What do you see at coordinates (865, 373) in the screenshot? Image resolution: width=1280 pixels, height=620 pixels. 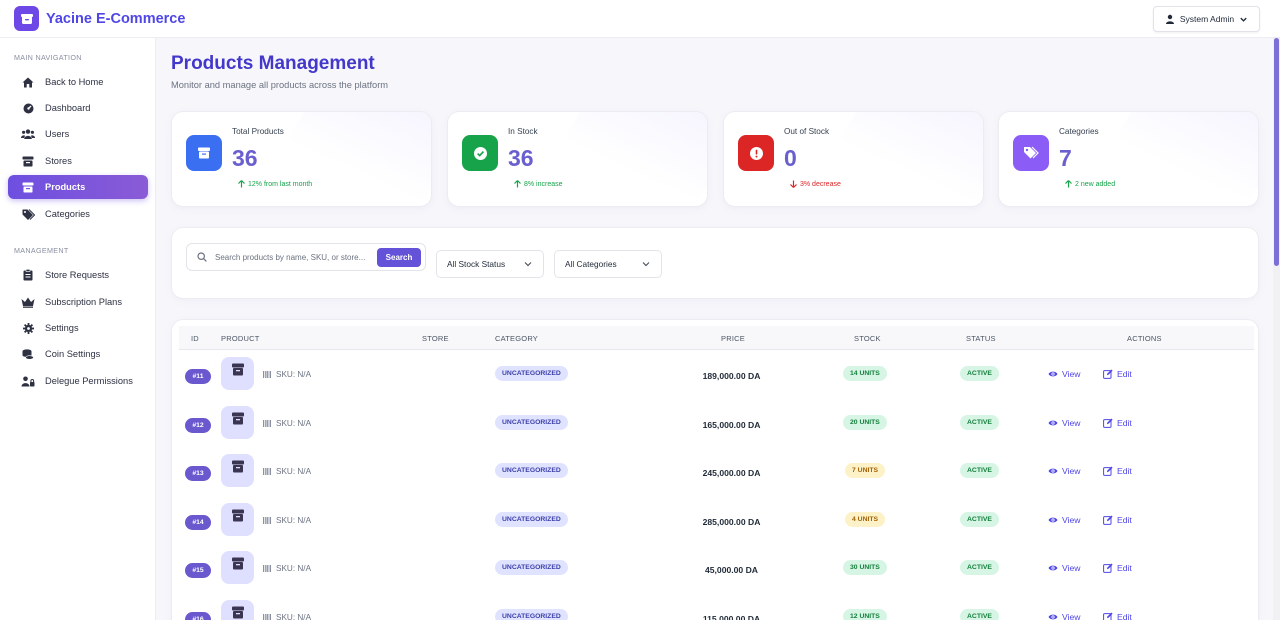 I see `stock-badge: 14 UNITS` at bounding box center [865, 373].